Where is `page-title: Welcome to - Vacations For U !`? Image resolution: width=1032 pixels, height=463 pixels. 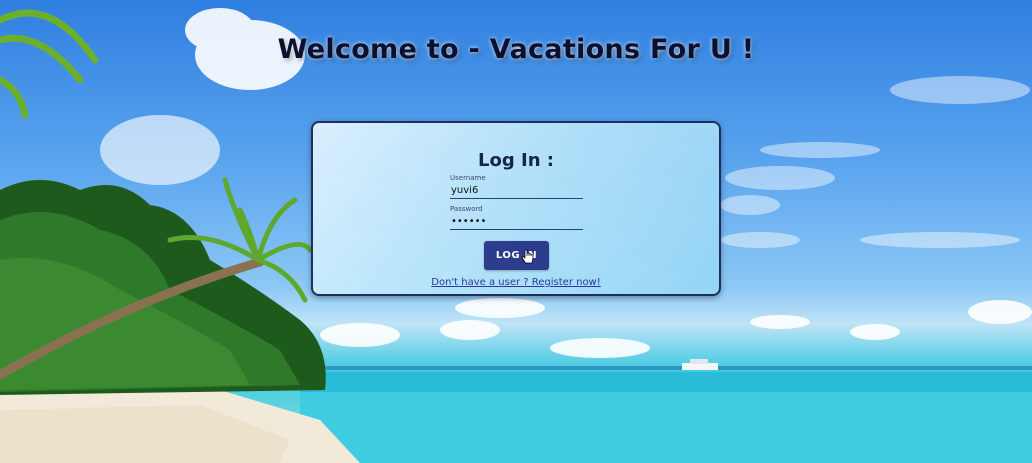
page-title: Welcome to - Vacations For U ! is located at coordinates (516, 49).